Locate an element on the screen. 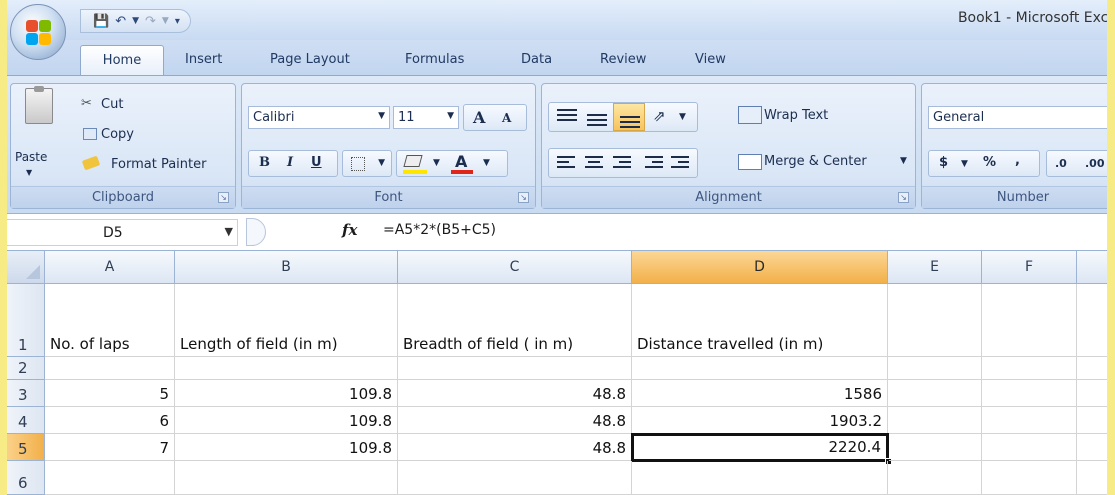 The image size is (1115, 495). column-header-f: F is located at coordinates (1029, 267).